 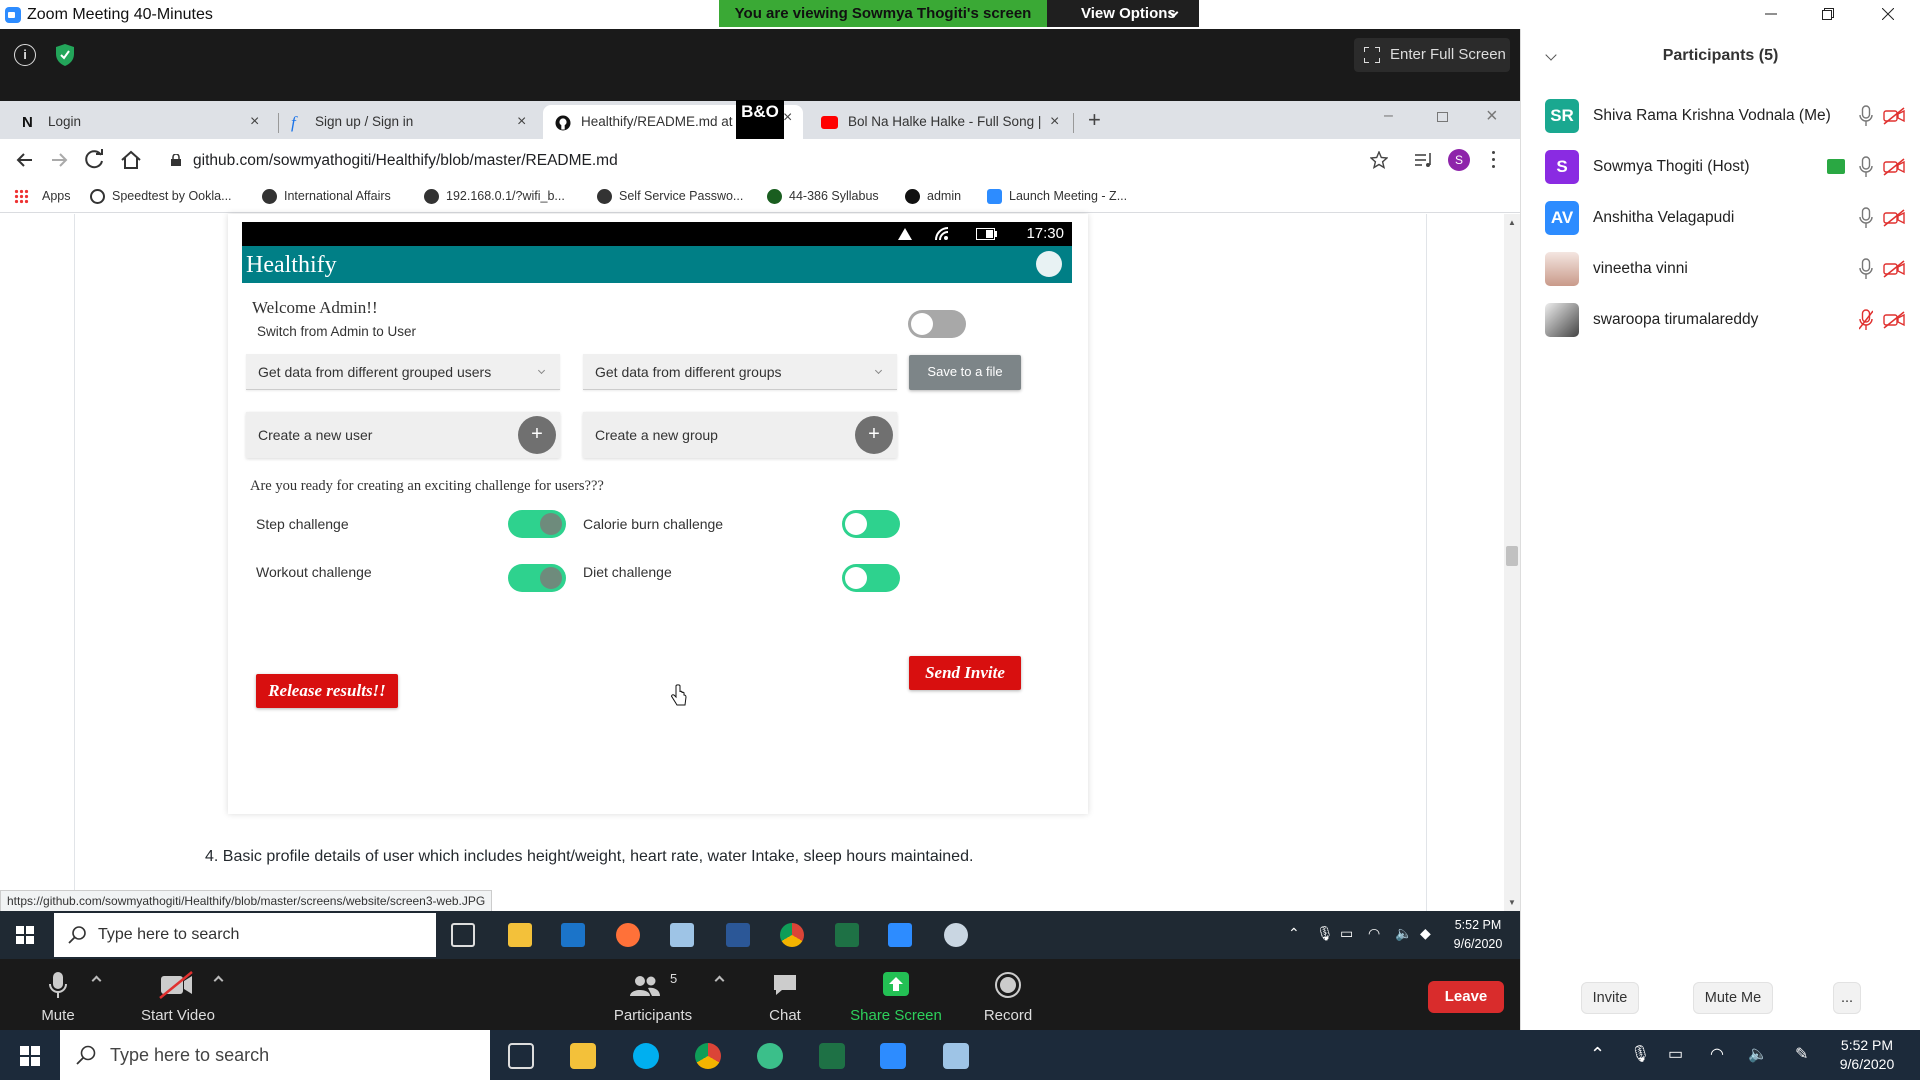 What do you see at coordinates (403, 372) in the screenshot?
I see `grouped-users-dropdown: Get data from different grouped users` at bounding box center [403, 372].